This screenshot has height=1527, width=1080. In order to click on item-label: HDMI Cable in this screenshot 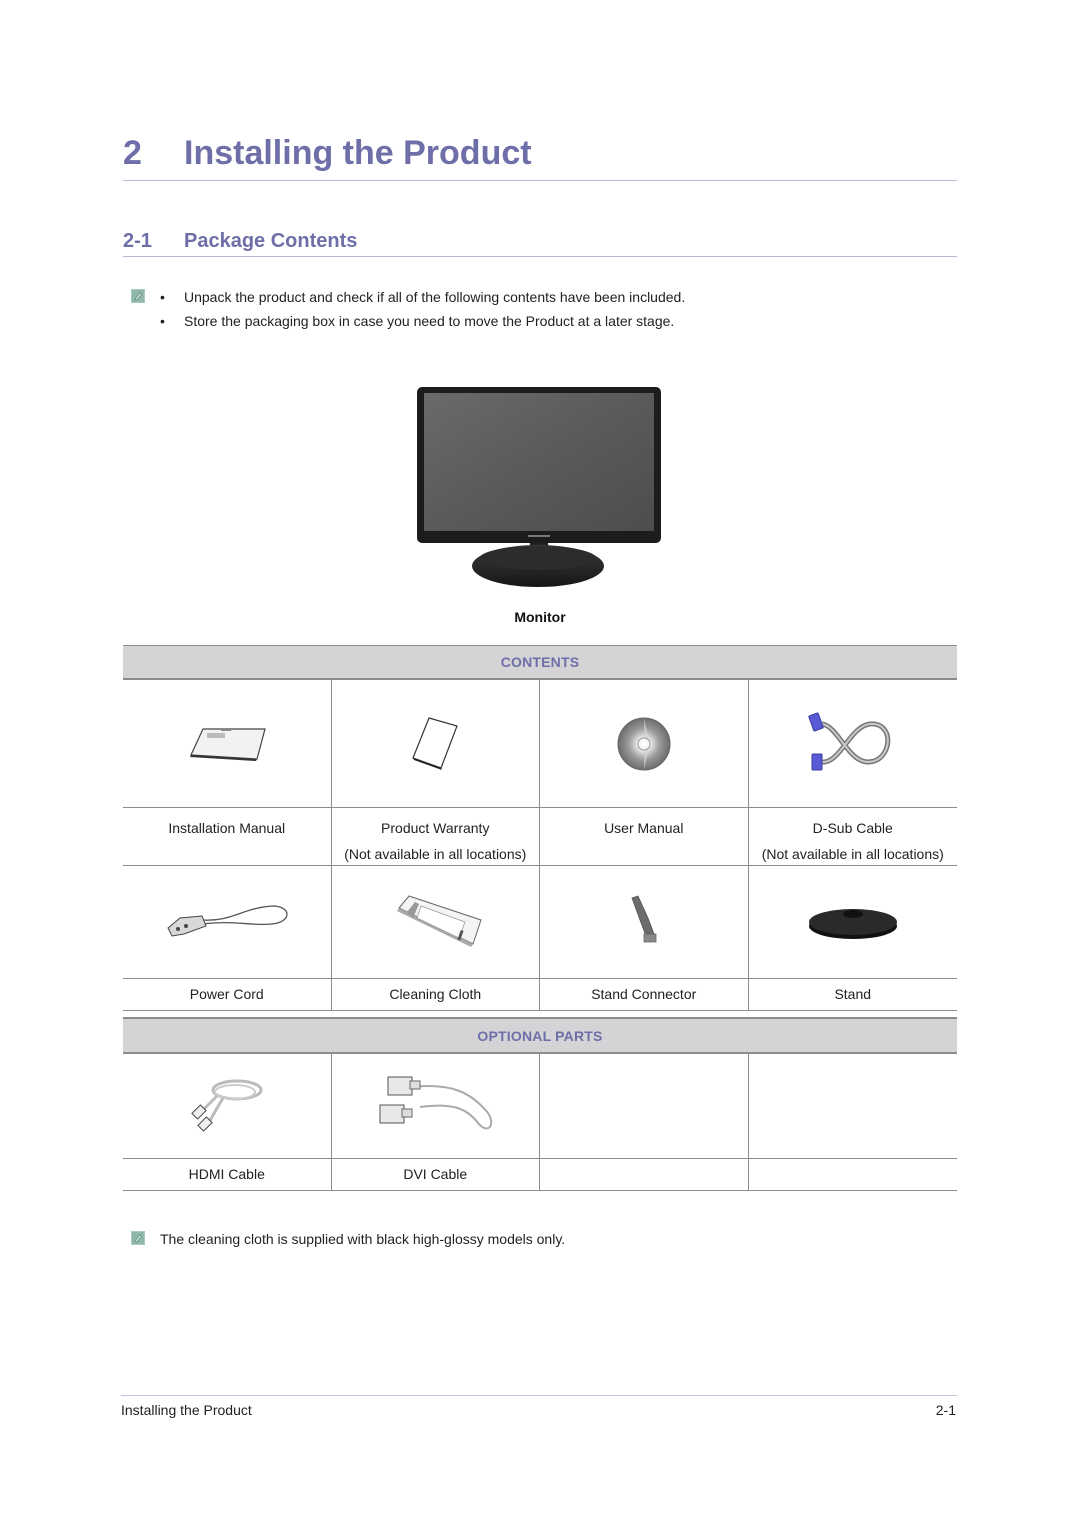, I will do `click(226, 1174)`.